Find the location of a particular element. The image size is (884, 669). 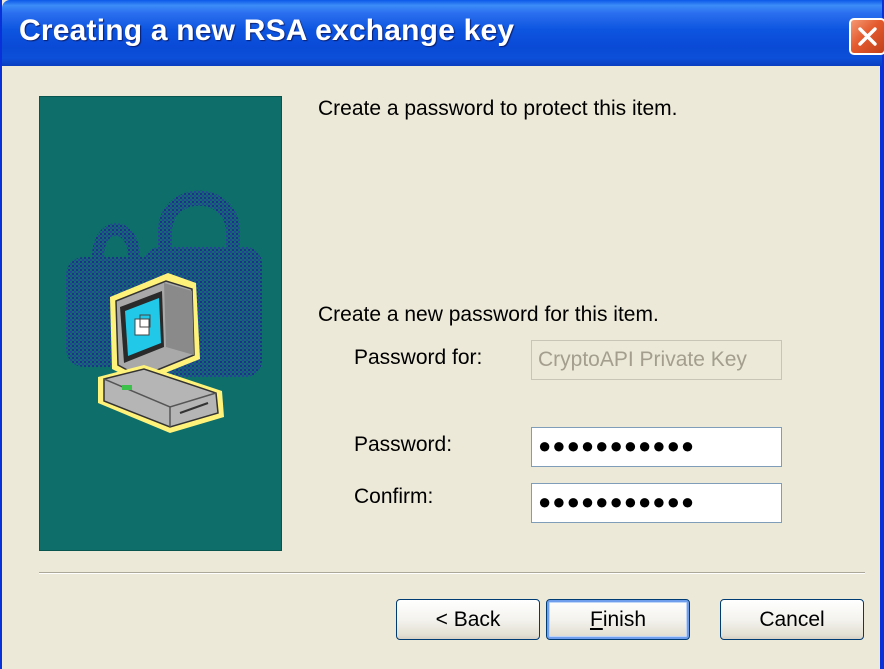

close-icon is located at coordinates (867, 36).